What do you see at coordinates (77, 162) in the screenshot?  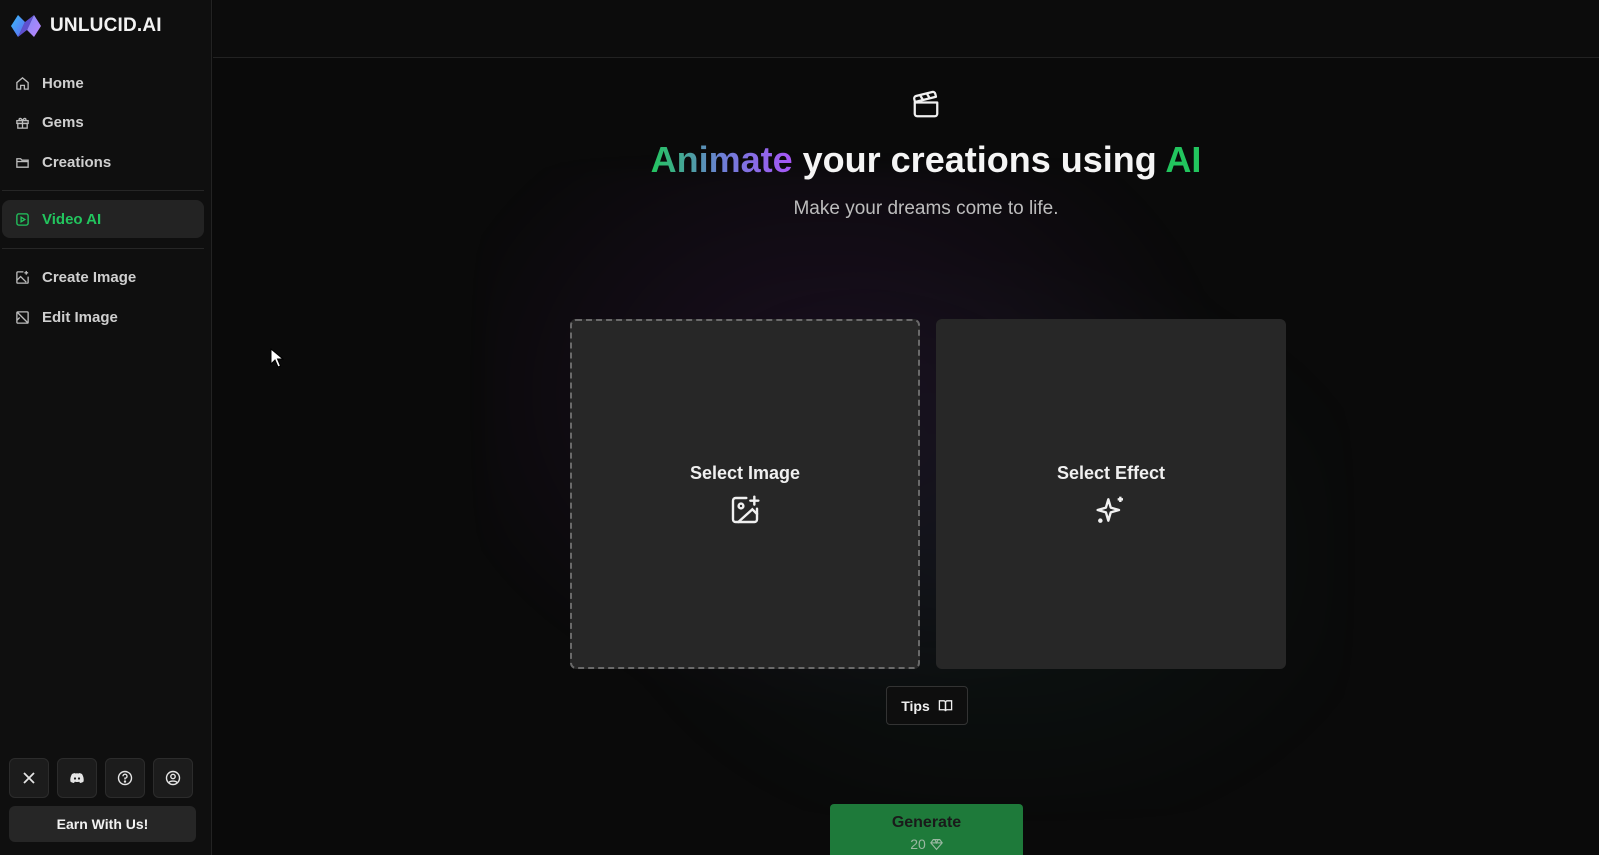 I see `sidebar-item-label: Creations` at bounding box center [77, 162].